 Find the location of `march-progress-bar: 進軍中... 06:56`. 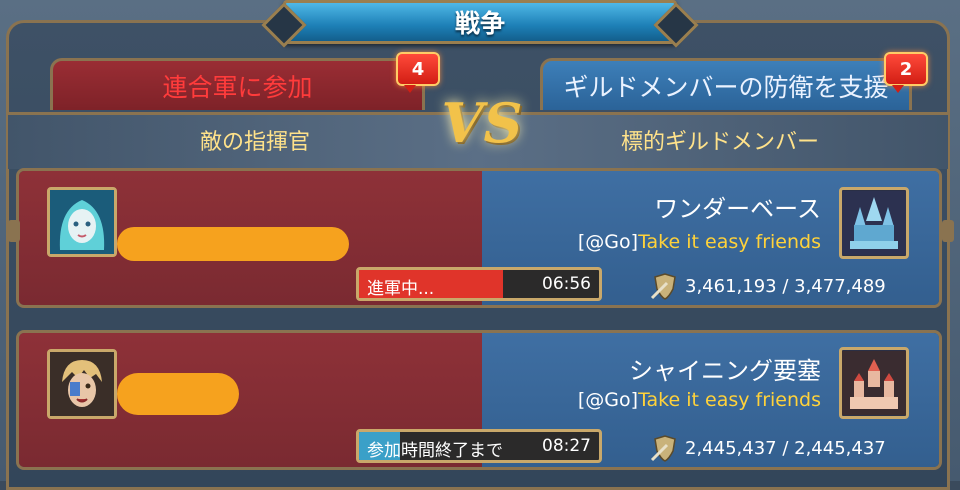

march-progress-bar: 進軍中... 06:56 is located at coordinates (479, 284).